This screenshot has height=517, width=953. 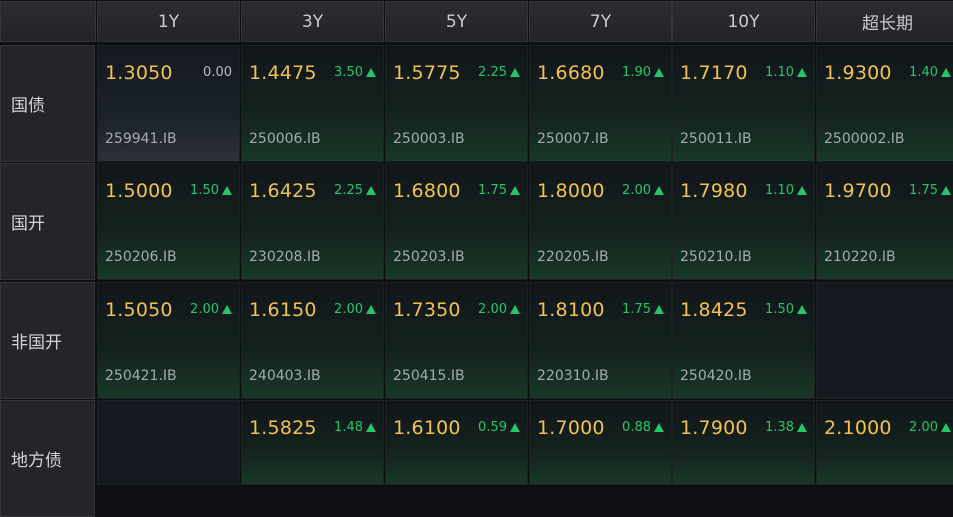 I want to click on yield-rate: 1.5825, so click(x=283, y=428).